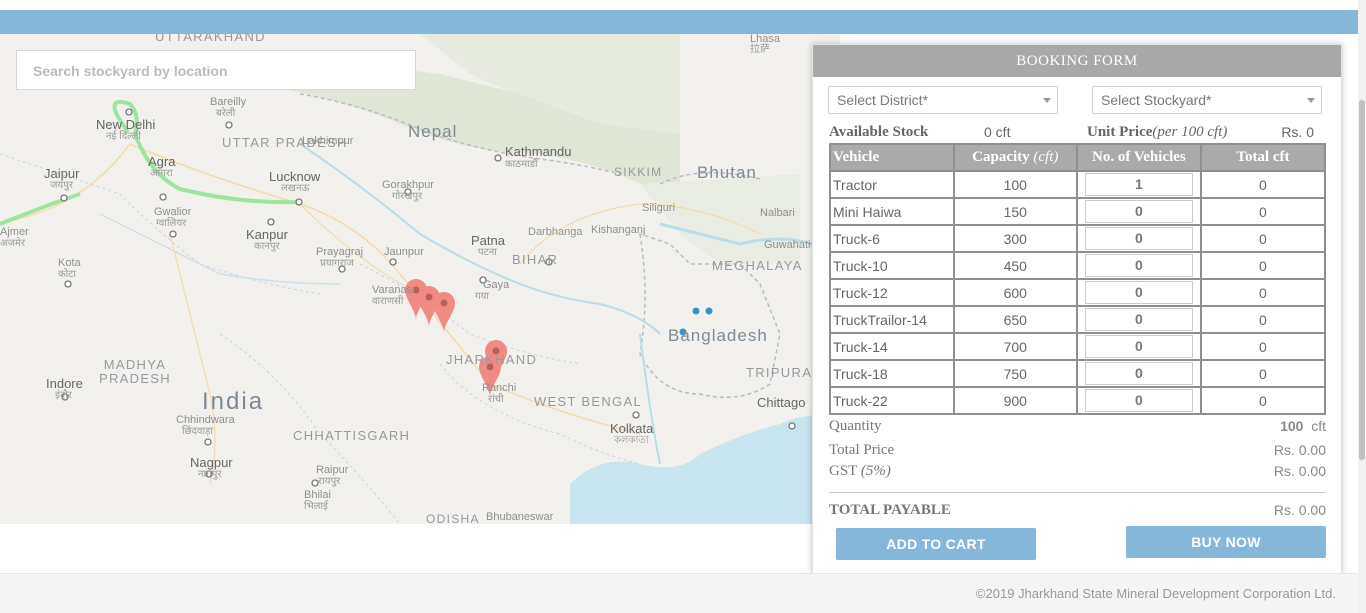  I want to click on map-label-guwahati: Guwahati, so click(787, 245).